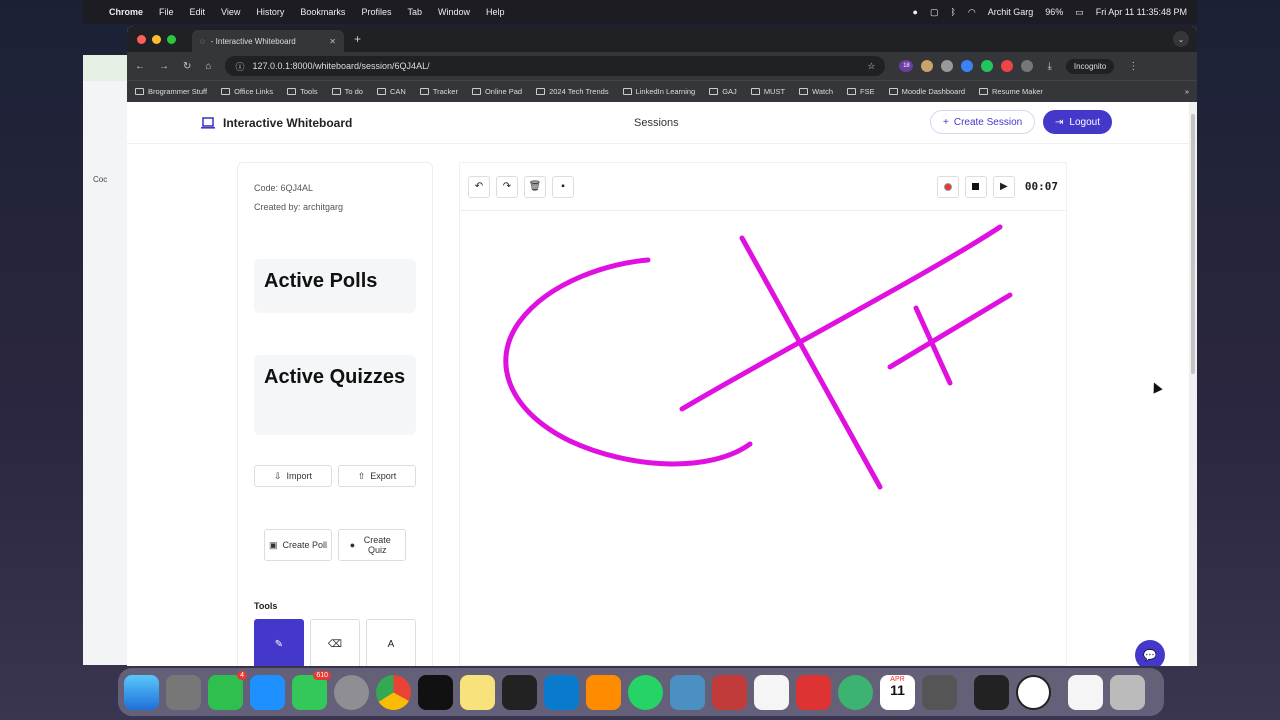 This screenshot has height=720, width=1280. I want to click on wifi-icon: ◠, so click(972, 12).